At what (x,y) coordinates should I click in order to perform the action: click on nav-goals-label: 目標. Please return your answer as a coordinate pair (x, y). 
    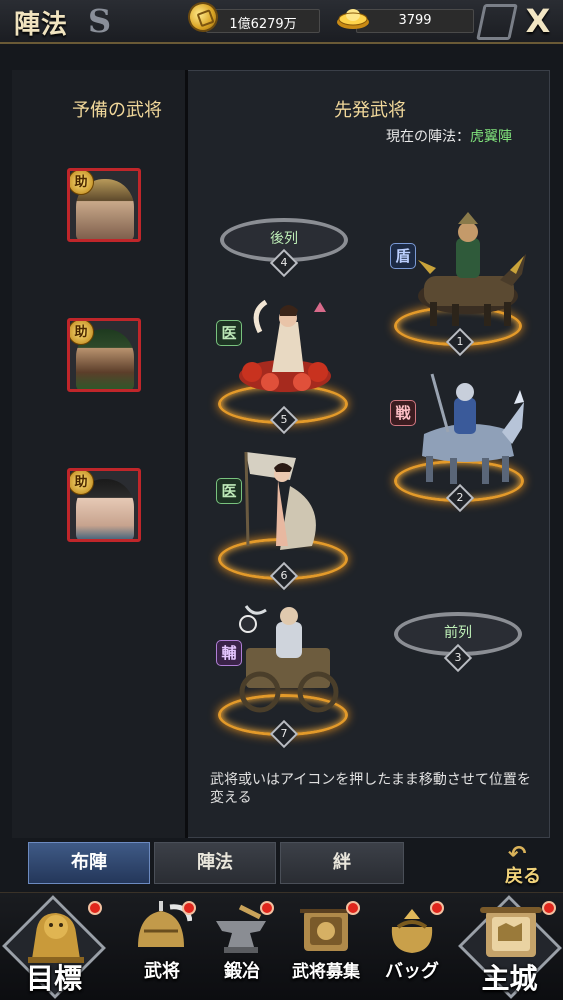
    Looking at the image, I should click on (53, 978).